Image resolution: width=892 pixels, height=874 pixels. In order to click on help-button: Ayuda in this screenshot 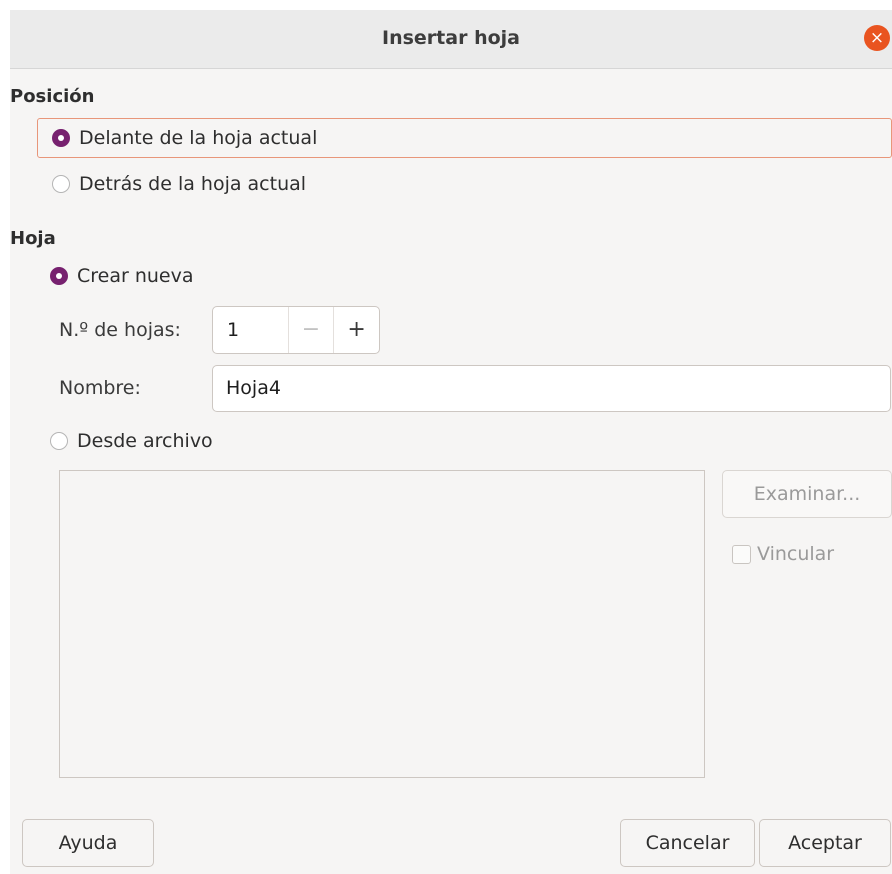, I will do `click(88, 843)`.